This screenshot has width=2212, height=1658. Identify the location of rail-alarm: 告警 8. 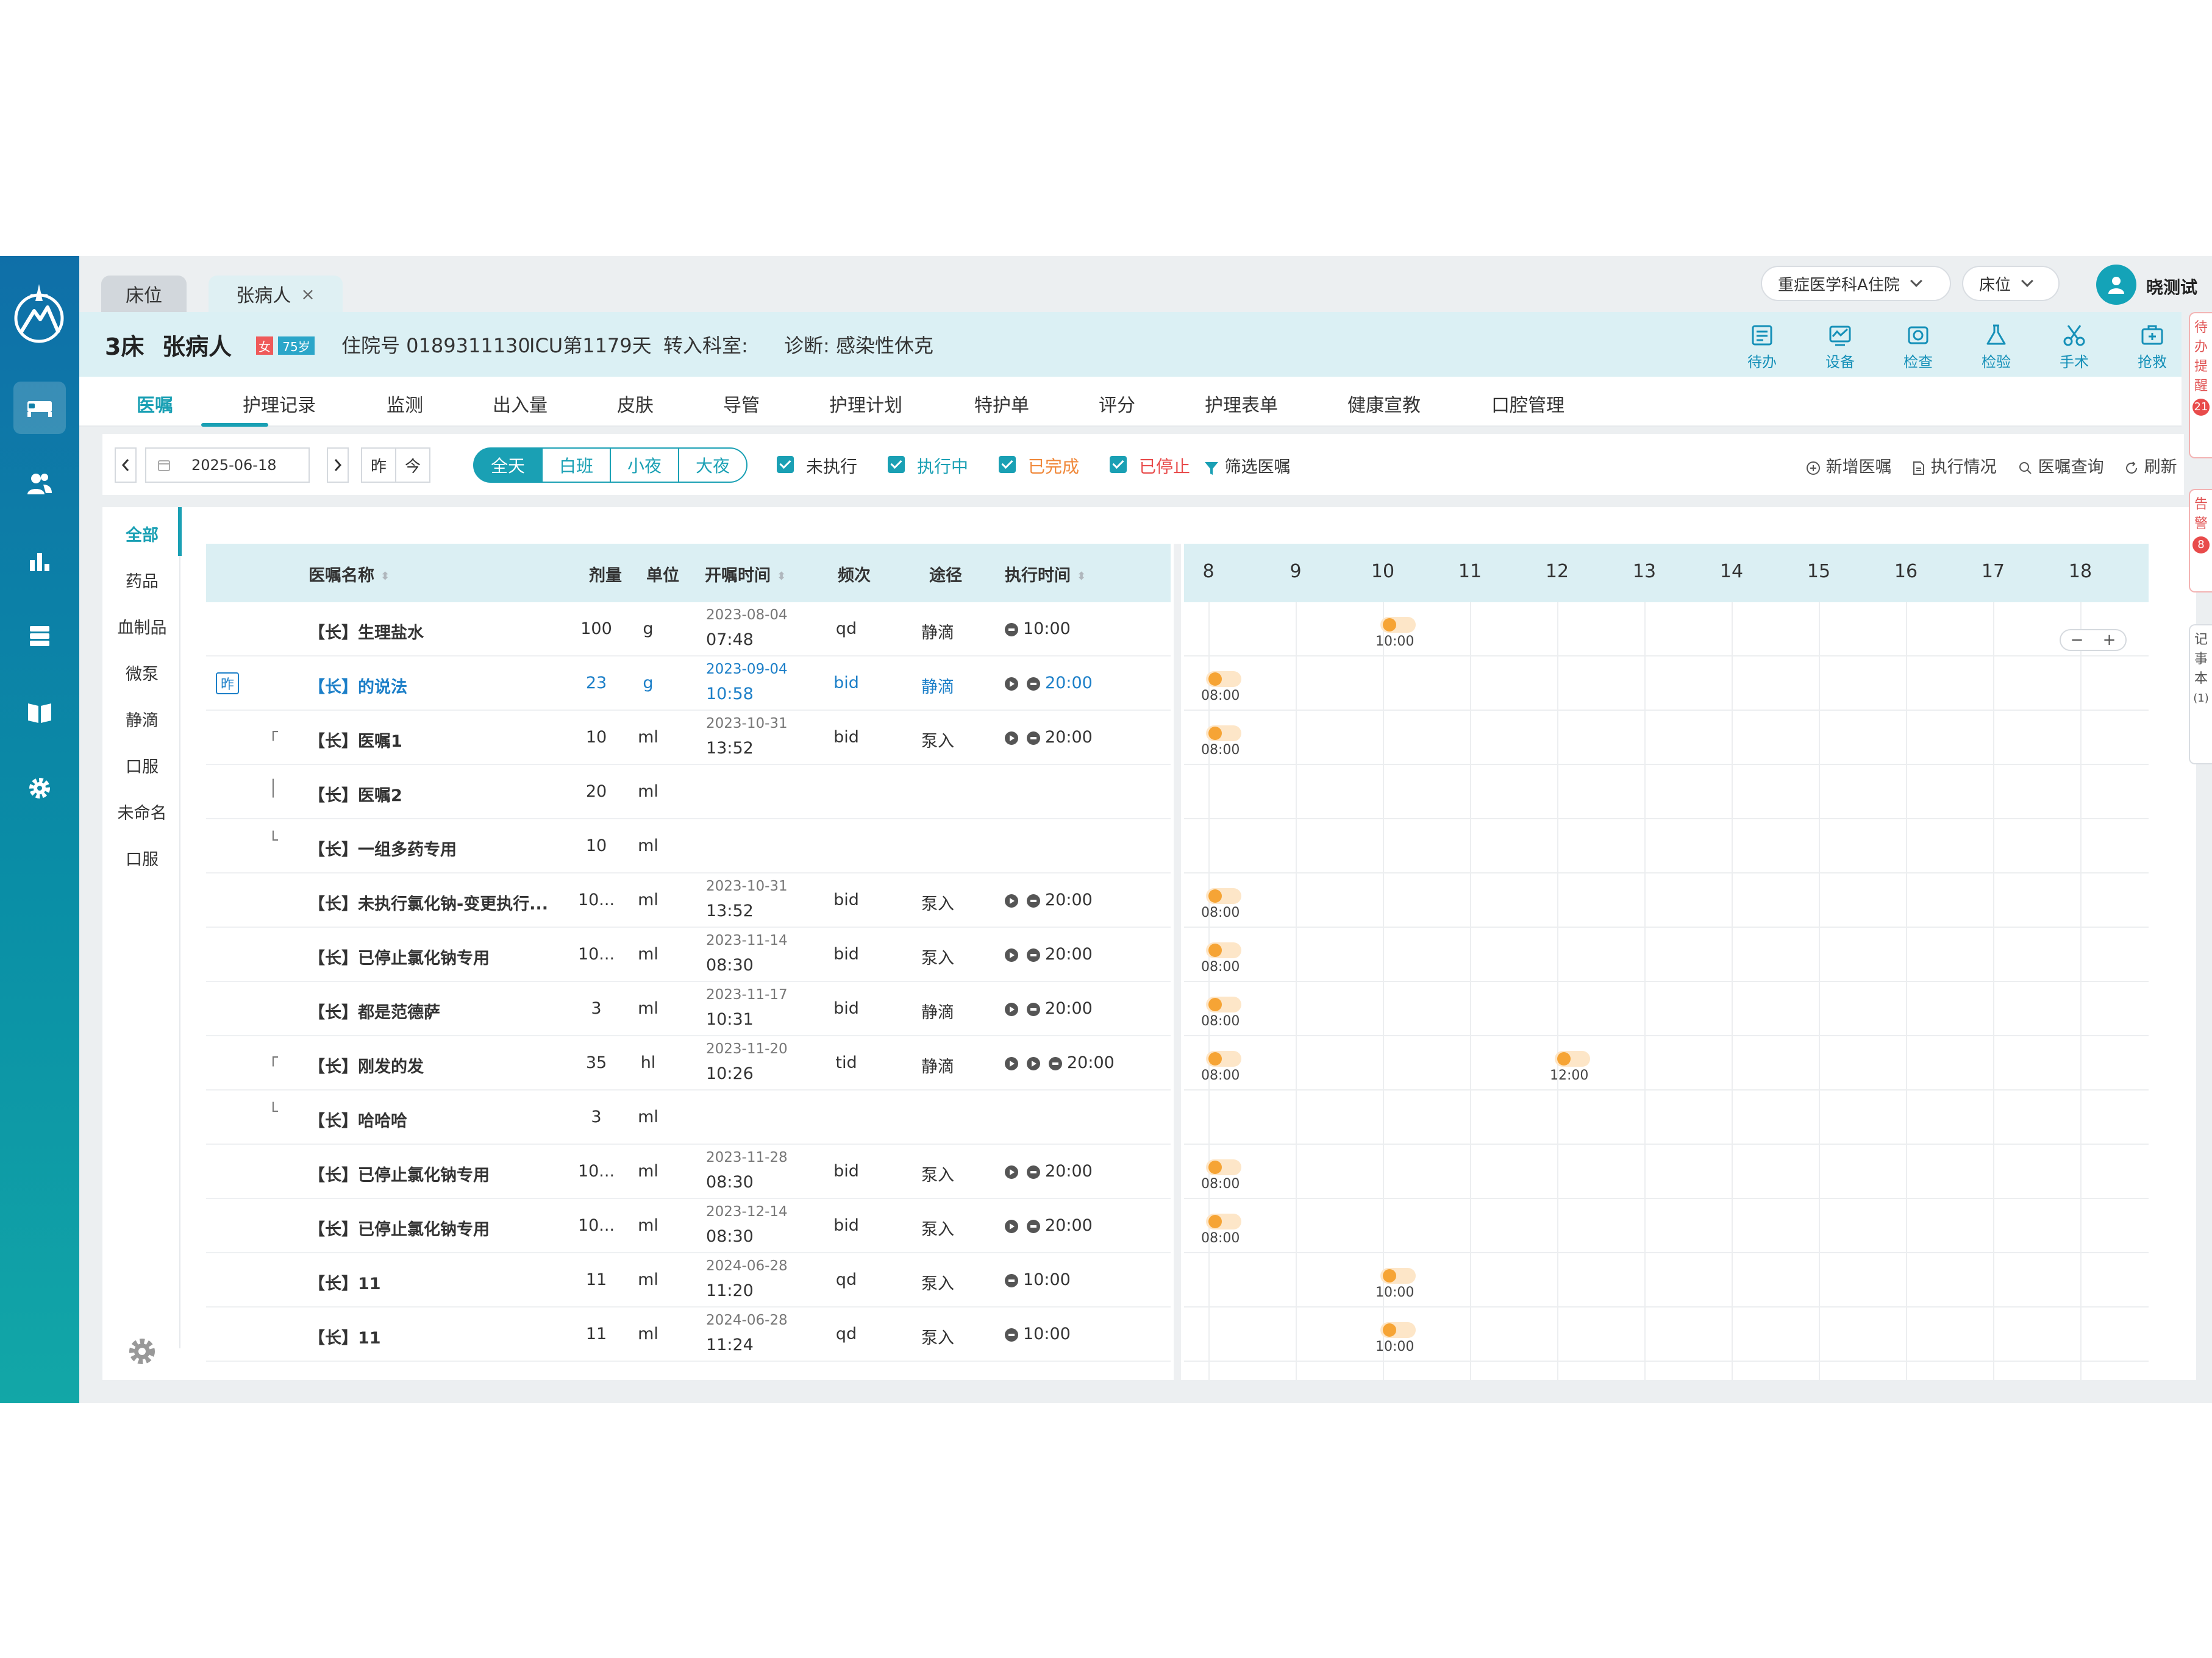
(2200, 540).